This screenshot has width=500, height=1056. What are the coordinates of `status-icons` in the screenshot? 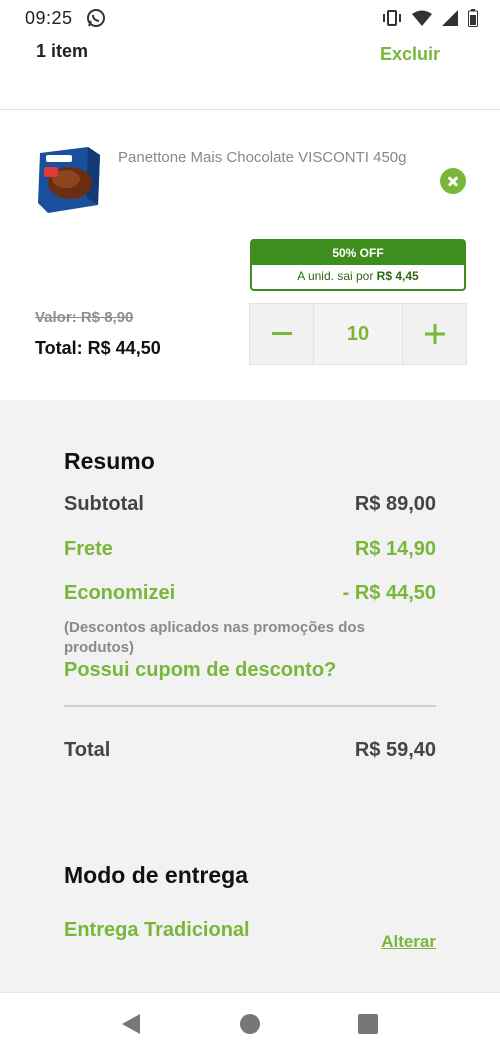 It's located at (430, 18).